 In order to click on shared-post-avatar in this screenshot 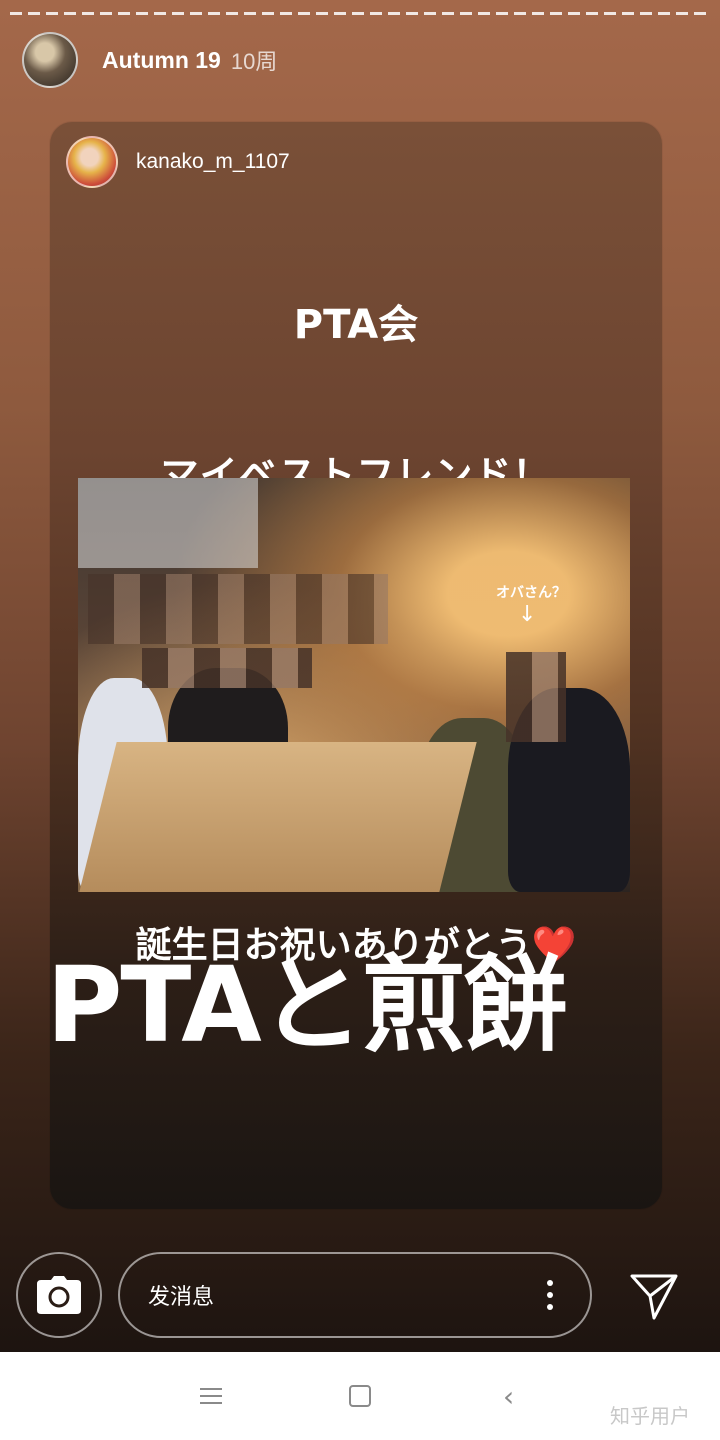, I will do `click(92, 162)`.